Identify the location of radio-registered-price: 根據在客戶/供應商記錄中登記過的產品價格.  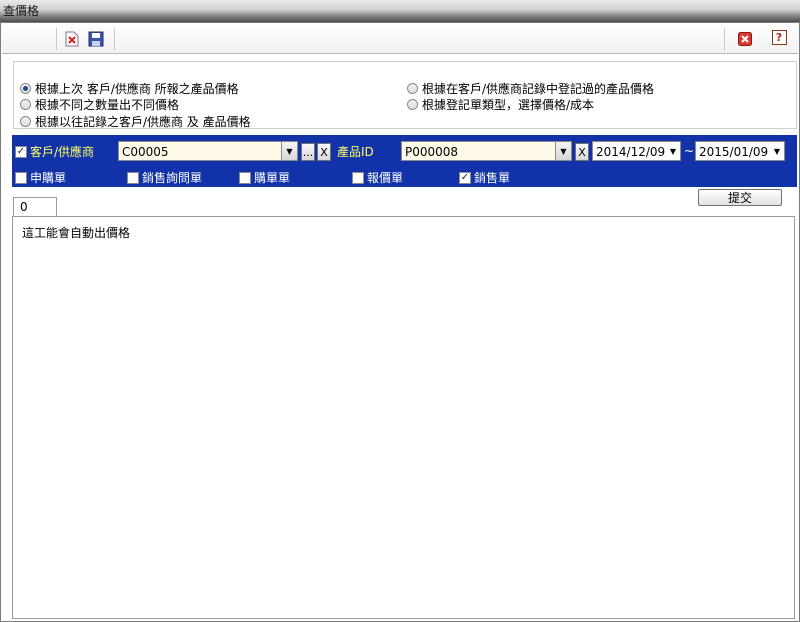
(530, 88).